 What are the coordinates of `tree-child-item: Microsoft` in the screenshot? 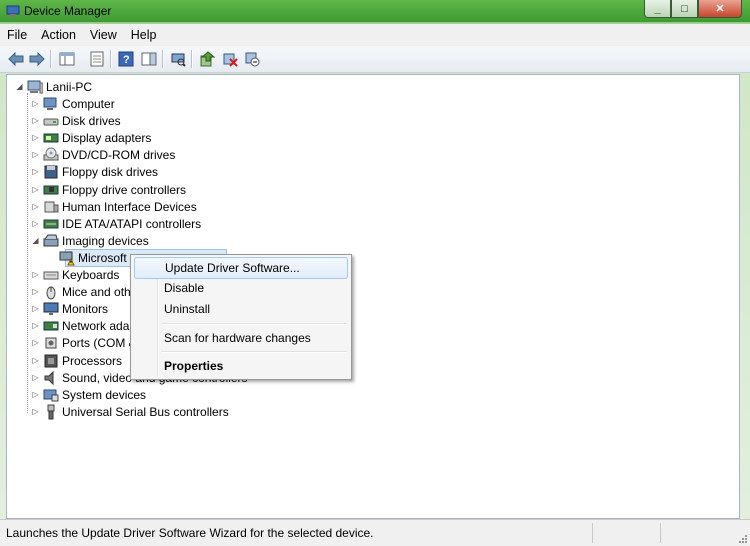 It's located at (87, 257).